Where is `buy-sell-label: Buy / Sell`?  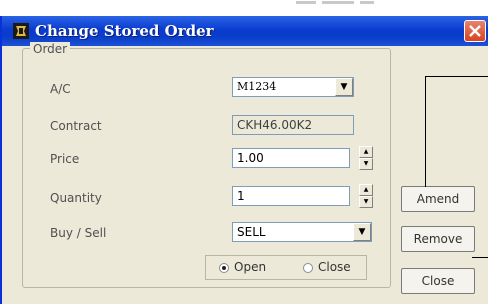
buy-sell-label: Buy / Sell is located at coordinates (78, 233).